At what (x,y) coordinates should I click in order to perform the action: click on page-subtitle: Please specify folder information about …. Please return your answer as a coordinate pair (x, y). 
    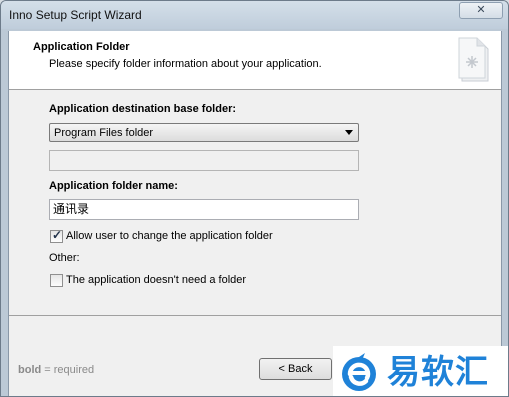
    Looking at the image, I should click on (185, 64).